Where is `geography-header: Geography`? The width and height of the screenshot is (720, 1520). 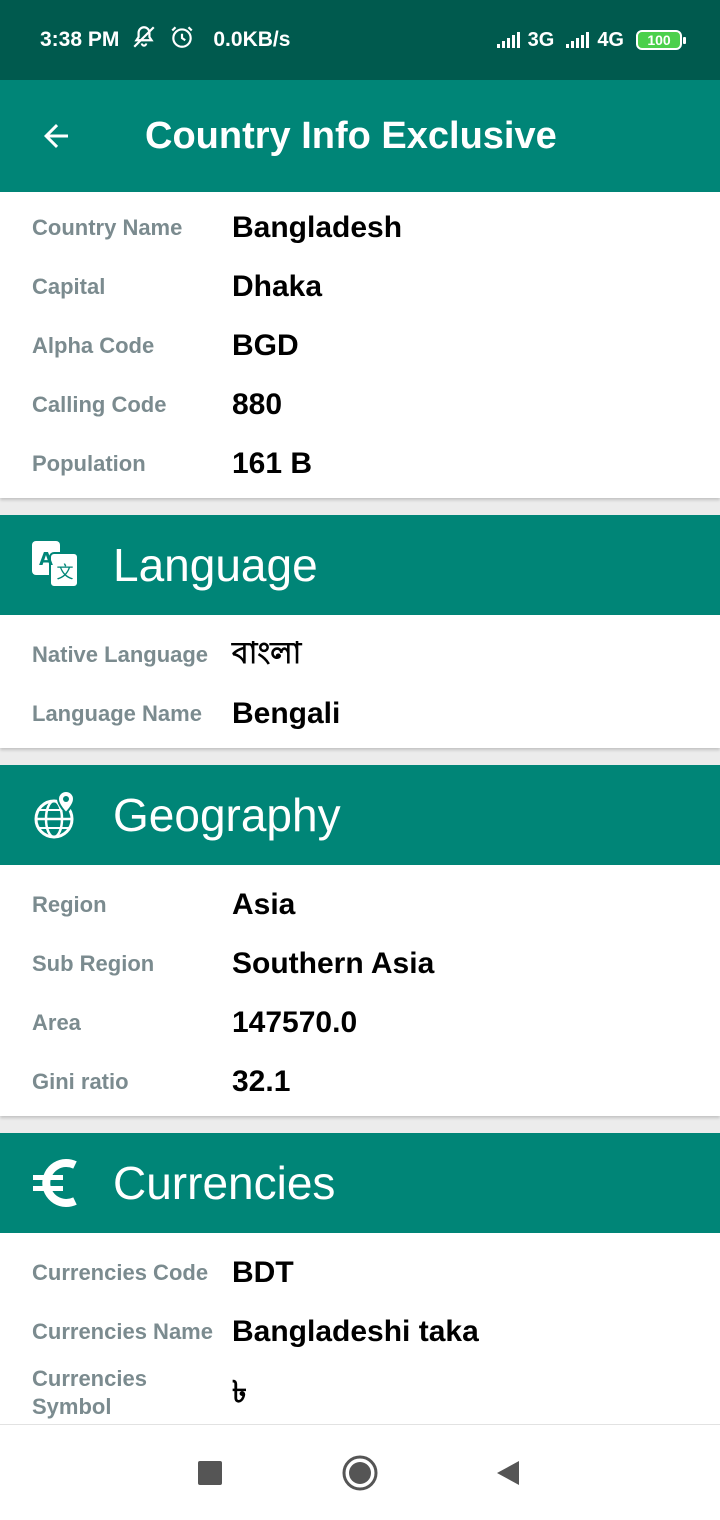 geography-header: Geography is located at coordinates (360, 815).